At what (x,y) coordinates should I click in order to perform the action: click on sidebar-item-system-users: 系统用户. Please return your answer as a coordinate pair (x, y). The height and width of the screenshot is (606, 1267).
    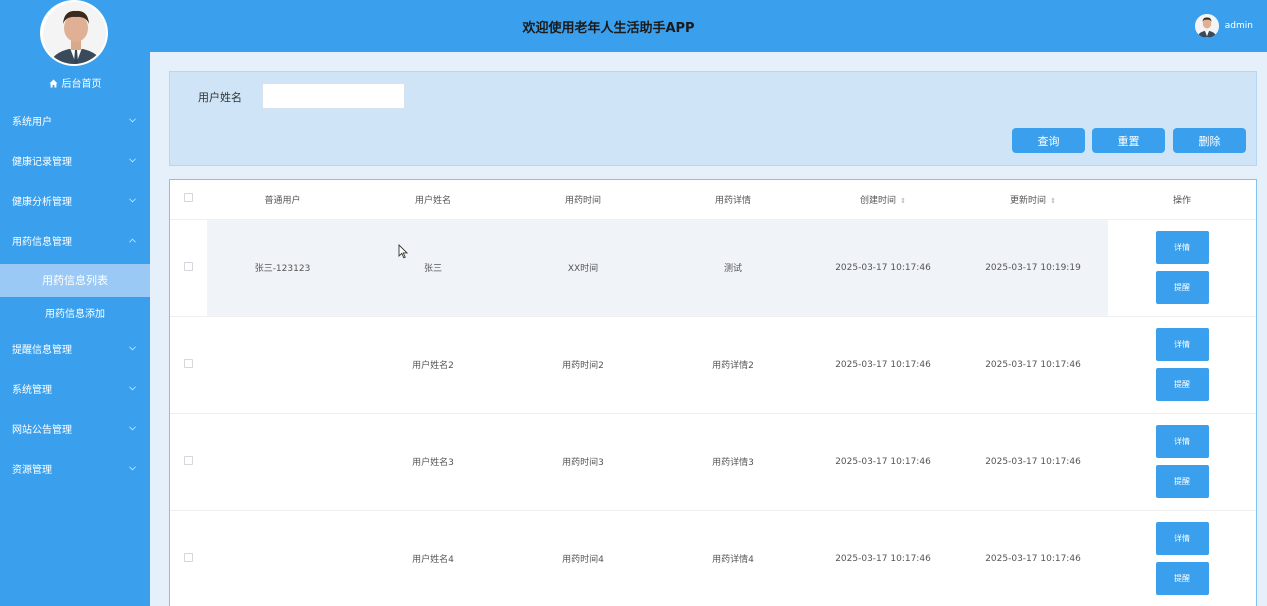
    Looking at the image, I should click on (75, 123).